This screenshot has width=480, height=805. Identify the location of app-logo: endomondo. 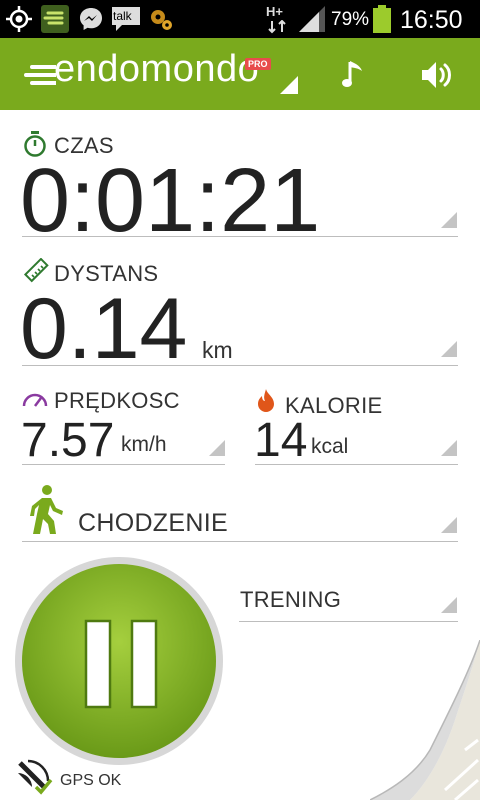
(157, 69).